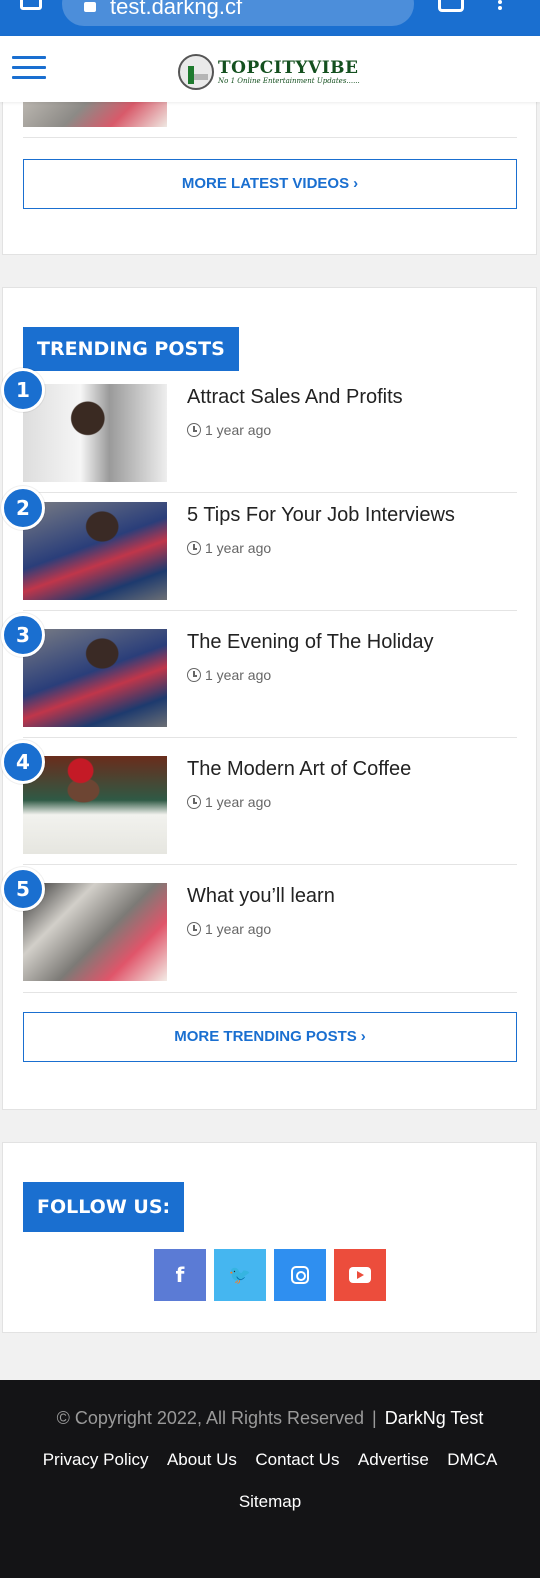  What do you see at coordinates (360, 1275) in the screenshot?
I see `youtube-icon` at bounding box center [360, 1275].